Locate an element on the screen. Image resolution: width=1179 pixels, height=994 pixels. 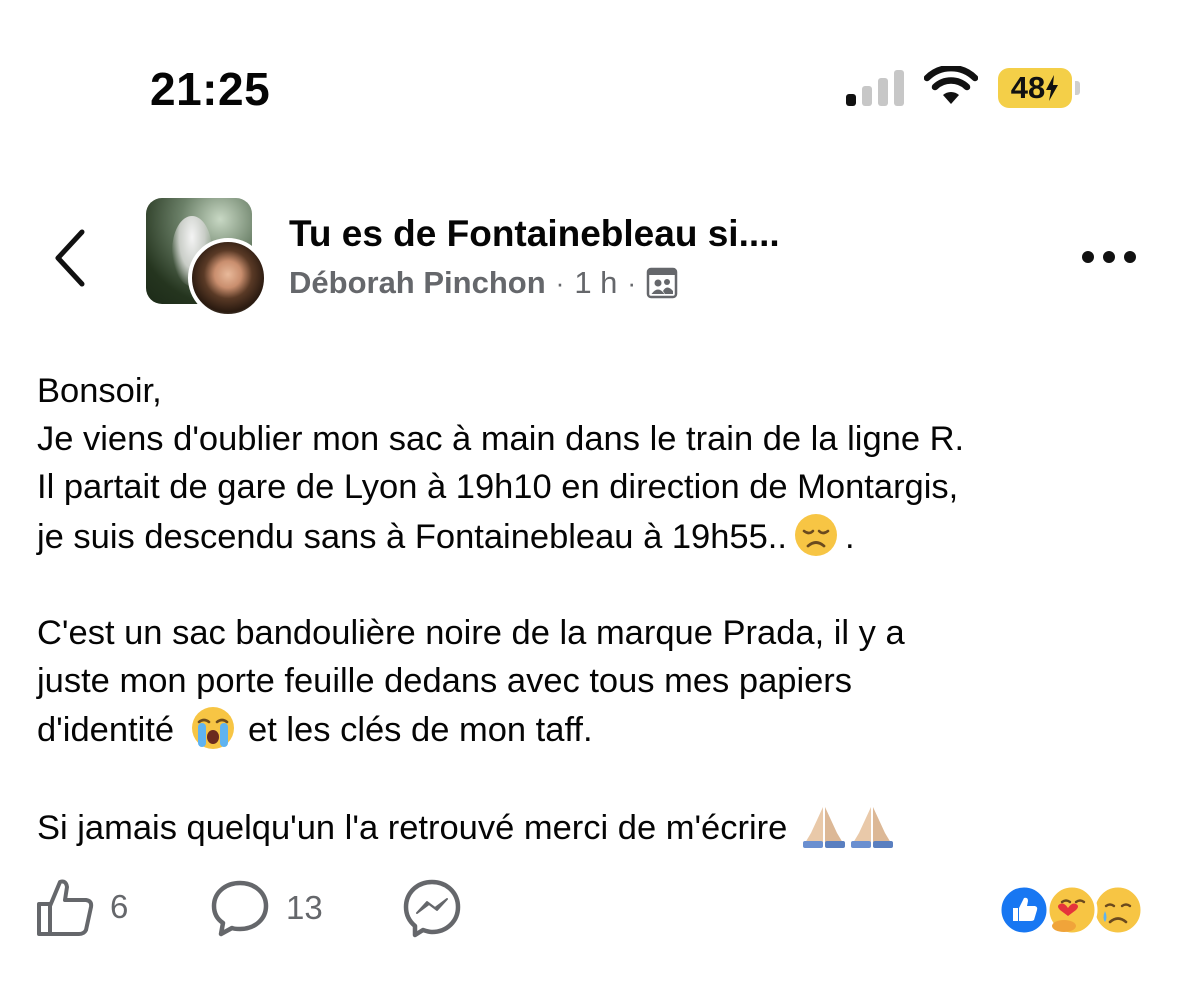
battery-indicator: 48 is located at coordinates (1035, 88).